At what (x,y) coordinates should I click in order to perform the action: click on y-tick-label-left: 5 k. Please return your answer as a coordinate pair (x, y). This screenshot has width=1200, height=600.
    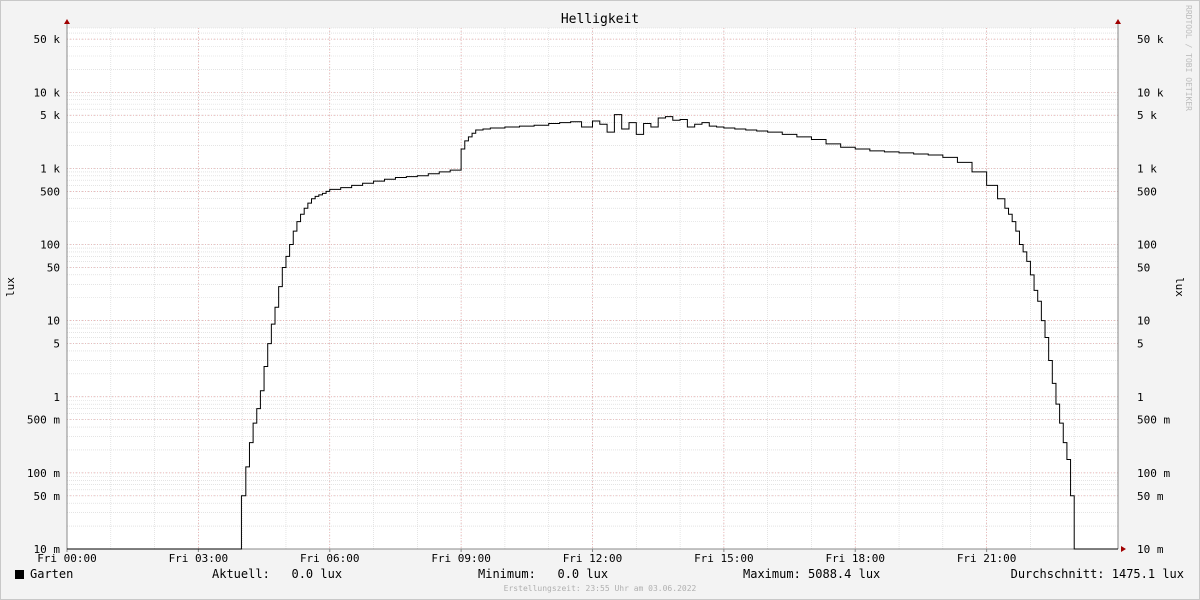
    Looking at the image, I should click on (50, 115).